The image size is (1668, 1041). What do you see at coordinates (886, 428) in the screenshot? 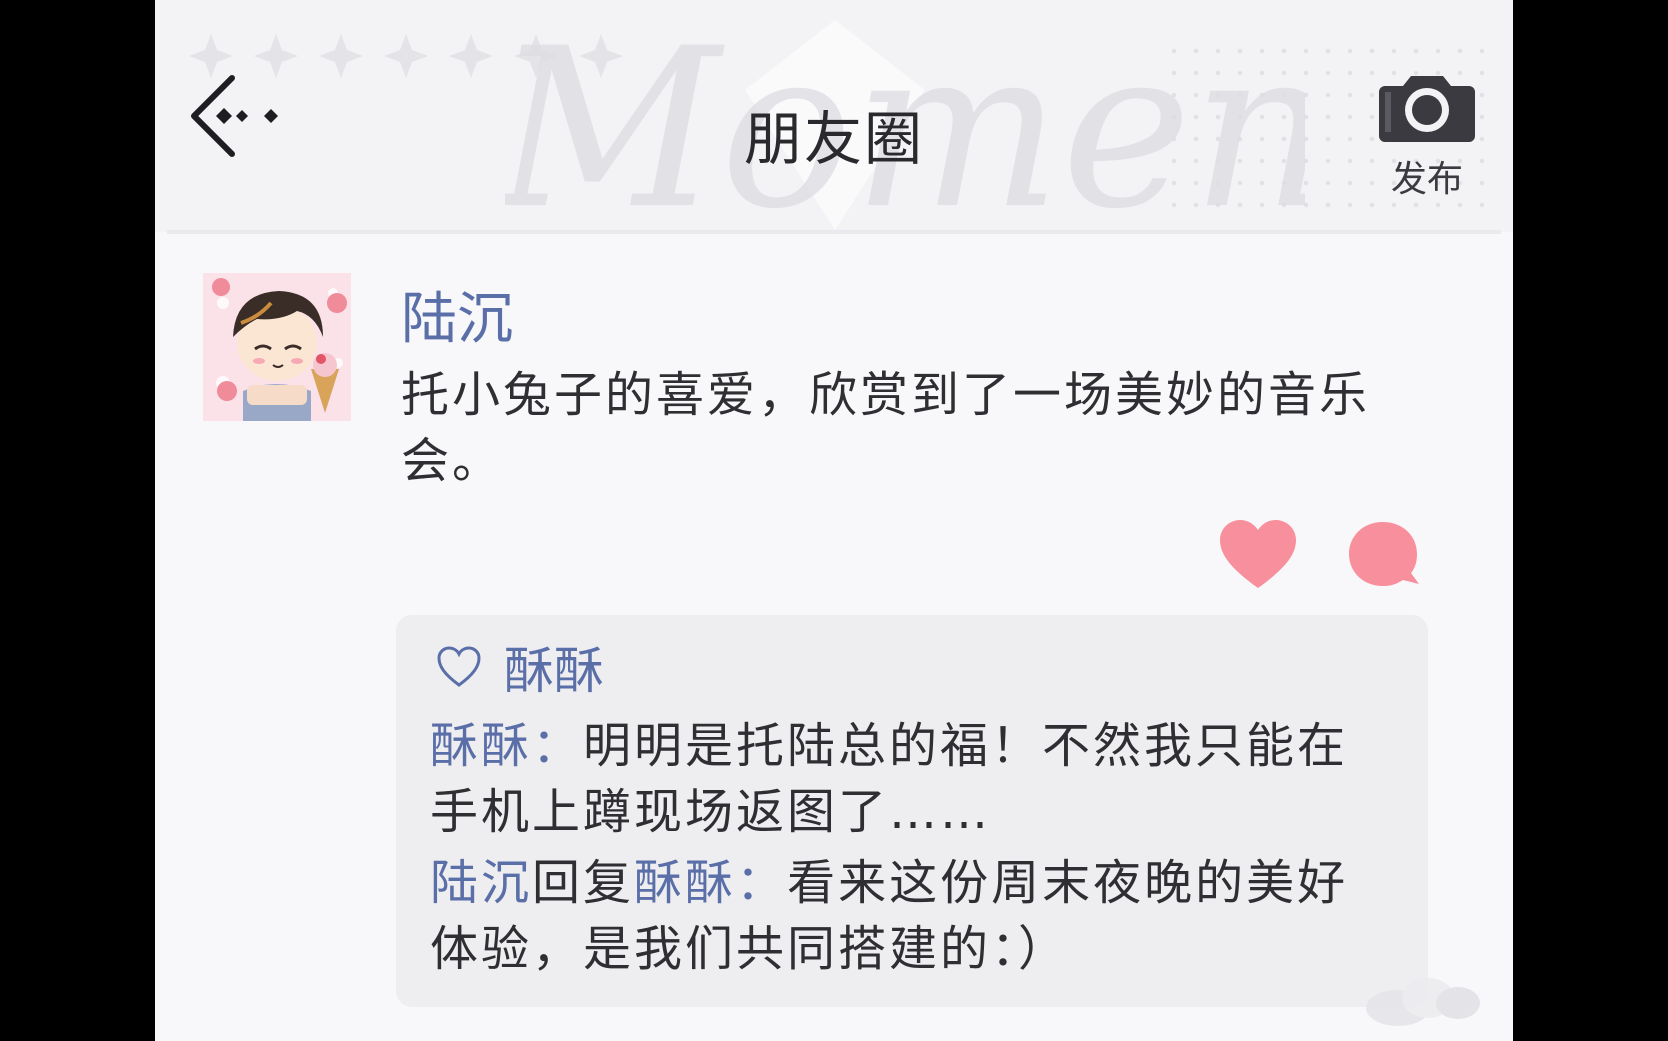
I see `post-text: 托小兔子的喜爱，欣赏到了一场美妙的音乐会。` at bounding box center [886, 428].